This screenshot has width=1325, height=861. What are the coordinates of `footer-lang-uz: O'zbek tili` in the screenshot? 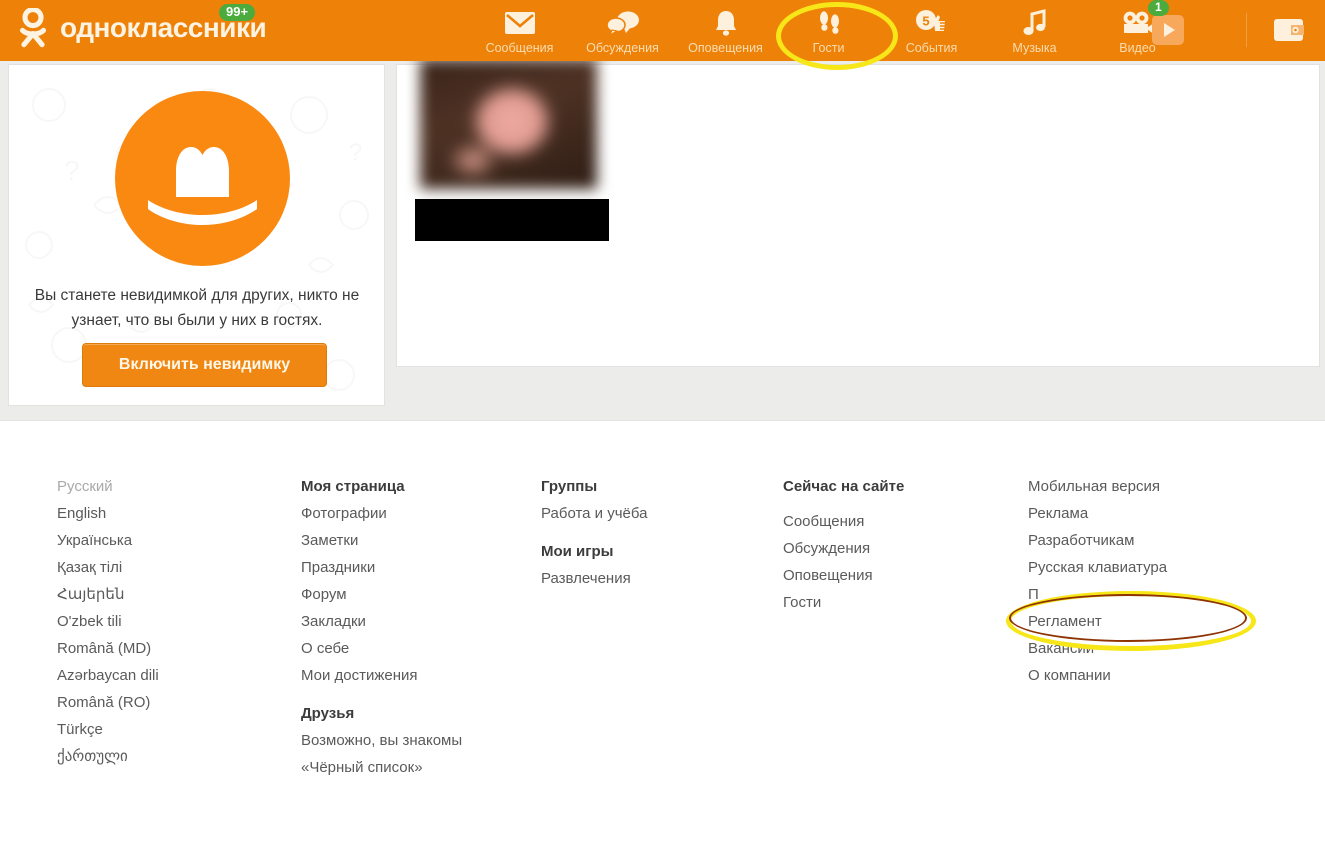 It's located at (108, 621).